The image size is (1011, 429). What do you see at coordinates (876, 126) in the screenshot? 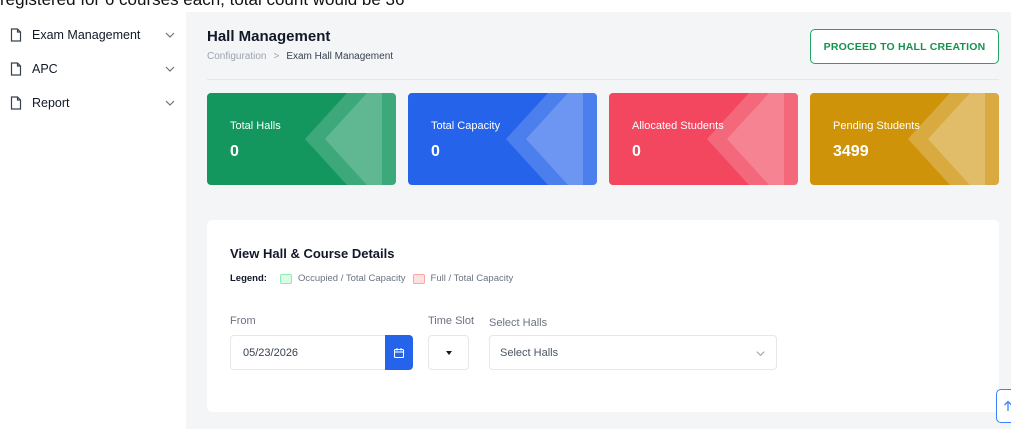
I see `card-label: Pending Students` at bounding box center [876, 126].